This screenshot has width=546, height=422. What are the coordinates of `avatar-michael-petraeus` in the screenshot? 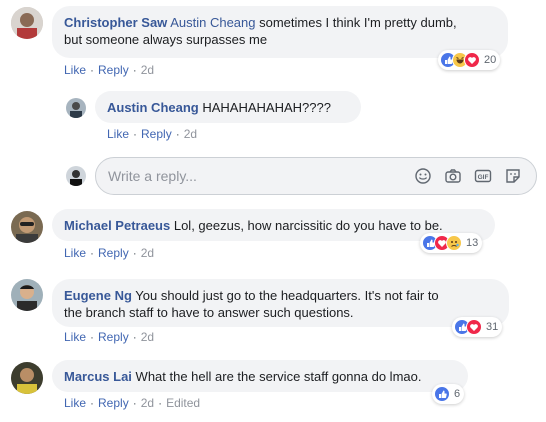 It's located at (27, 227).